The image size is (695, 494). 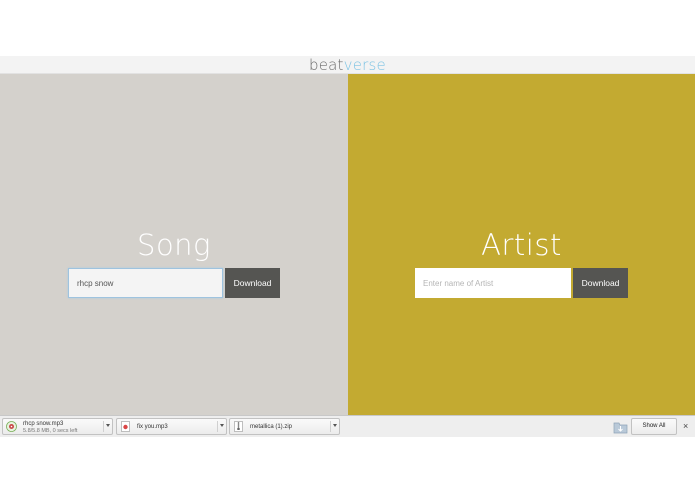 I want to click on song-title: Song, so click(x=174, y=245).